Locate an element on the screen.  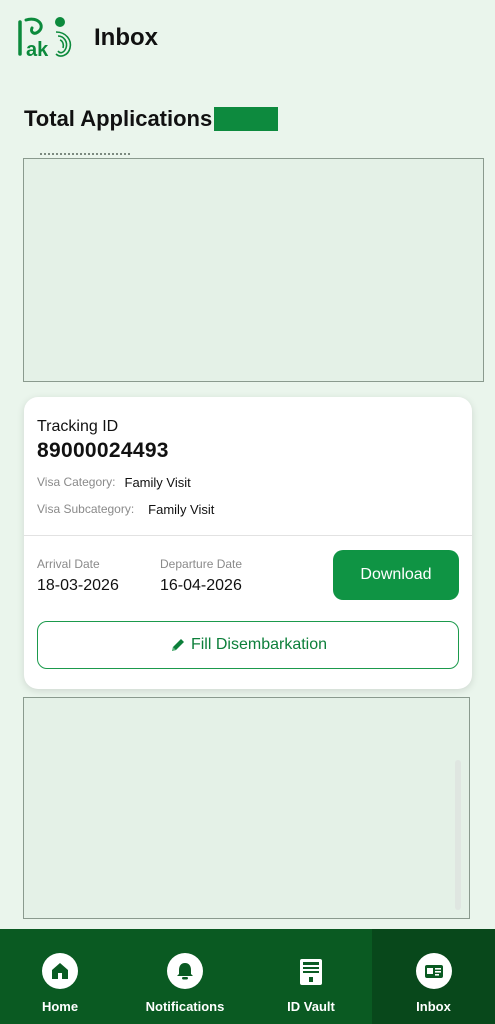
download-button: Download is located at coordinates (396, 575).